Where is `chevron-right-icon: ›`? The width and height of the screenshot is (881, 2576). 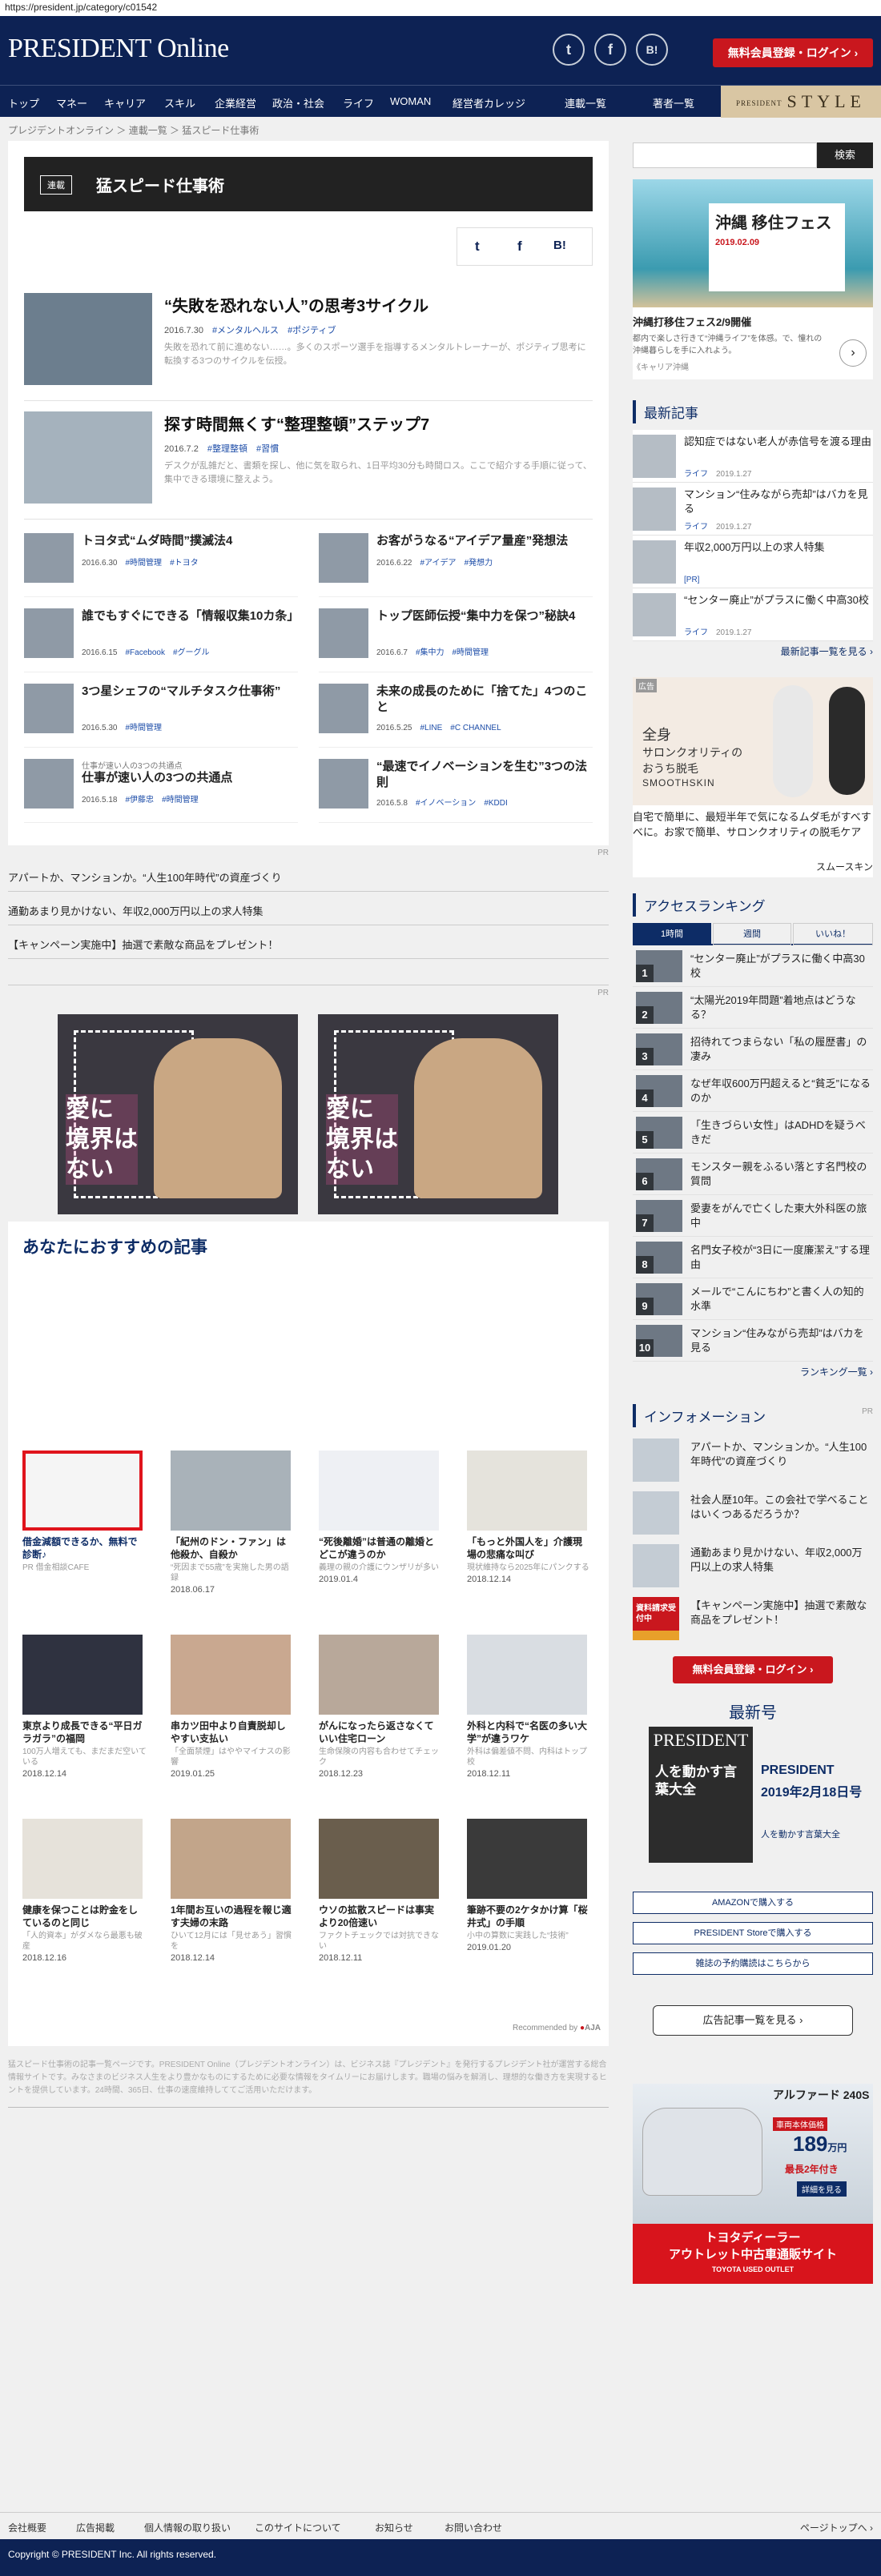 chevron-right-icon: › is located at coordinates (853, 353).